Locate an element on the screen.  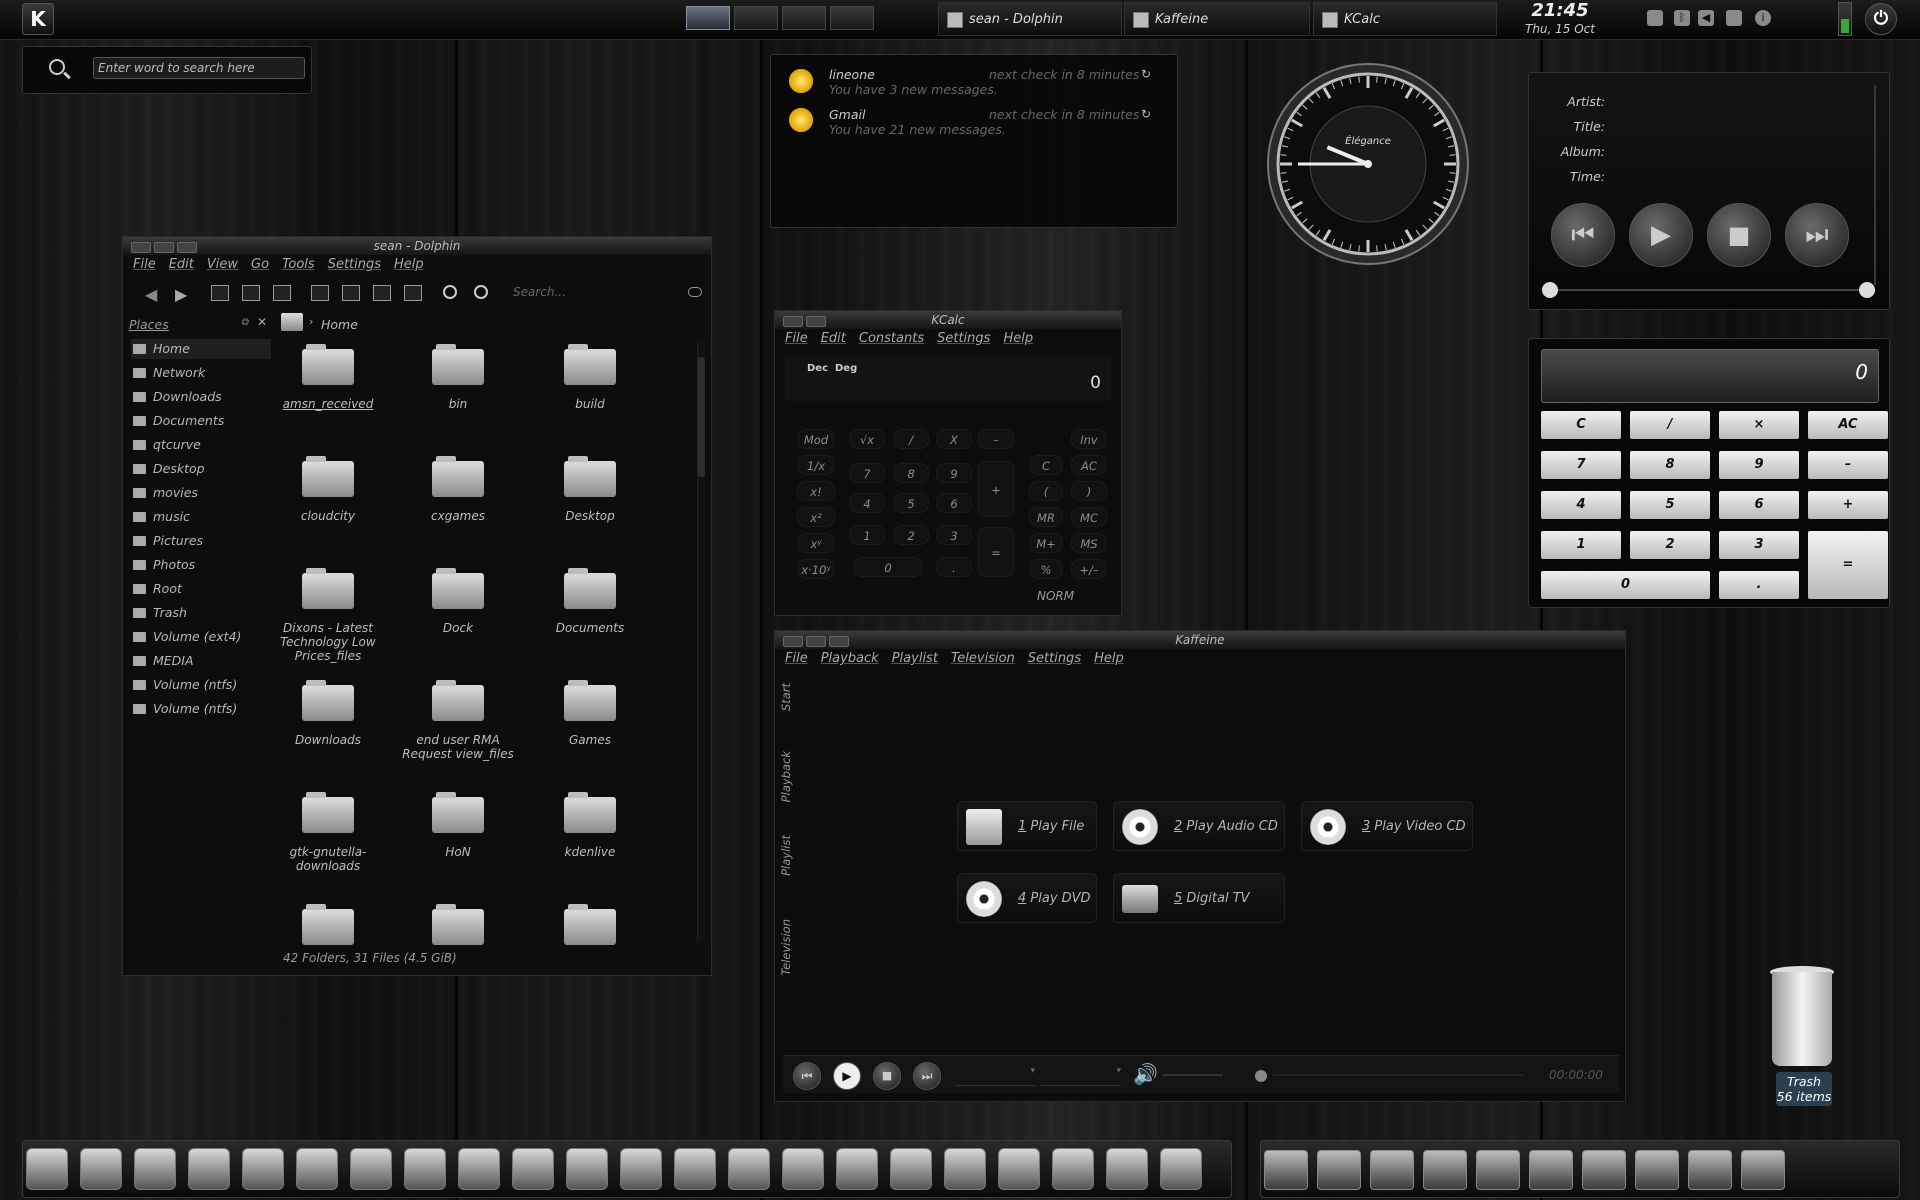
folder-item: Games is located at coordinates (590, 713).